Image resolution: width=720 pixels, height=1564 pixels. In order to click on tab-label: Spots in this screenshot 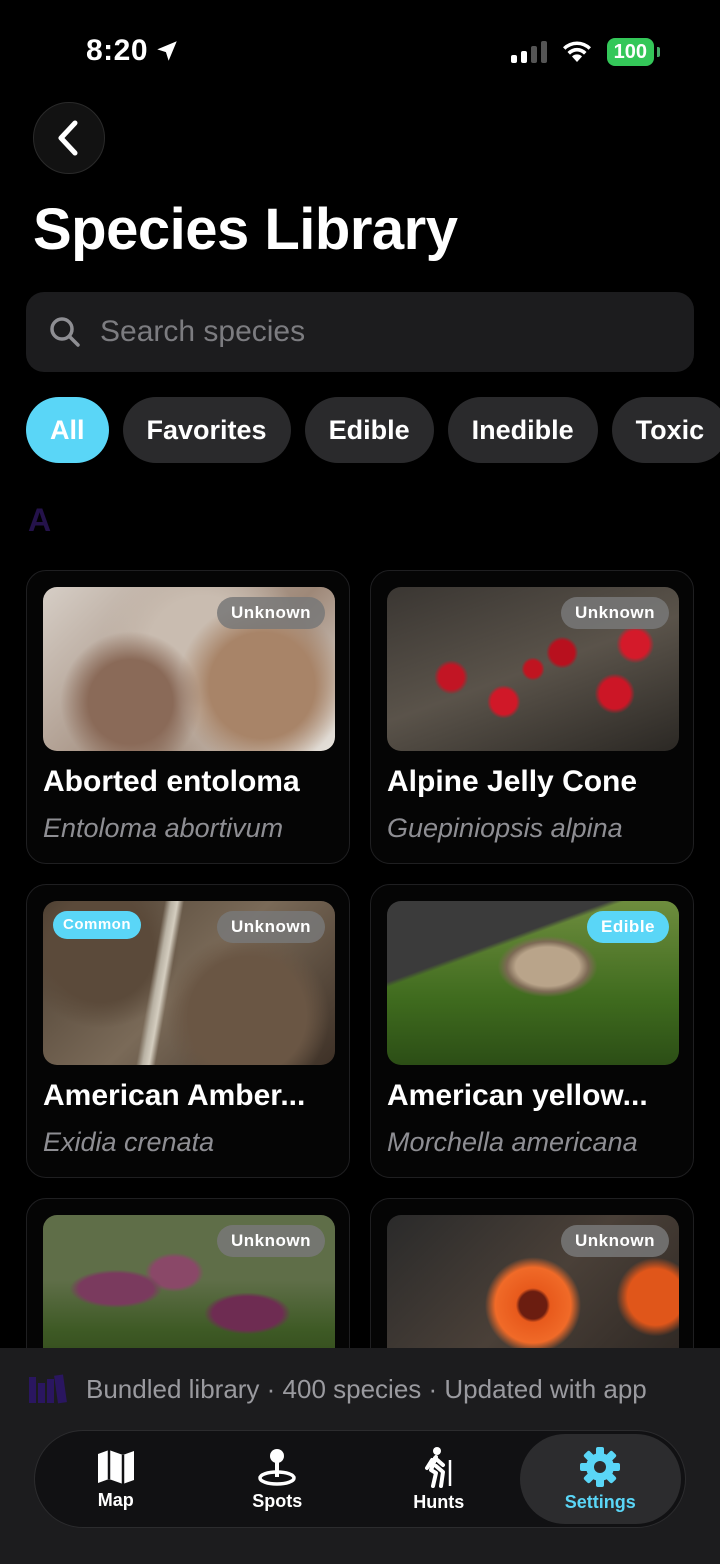, I will do `click(277, 1500)`.